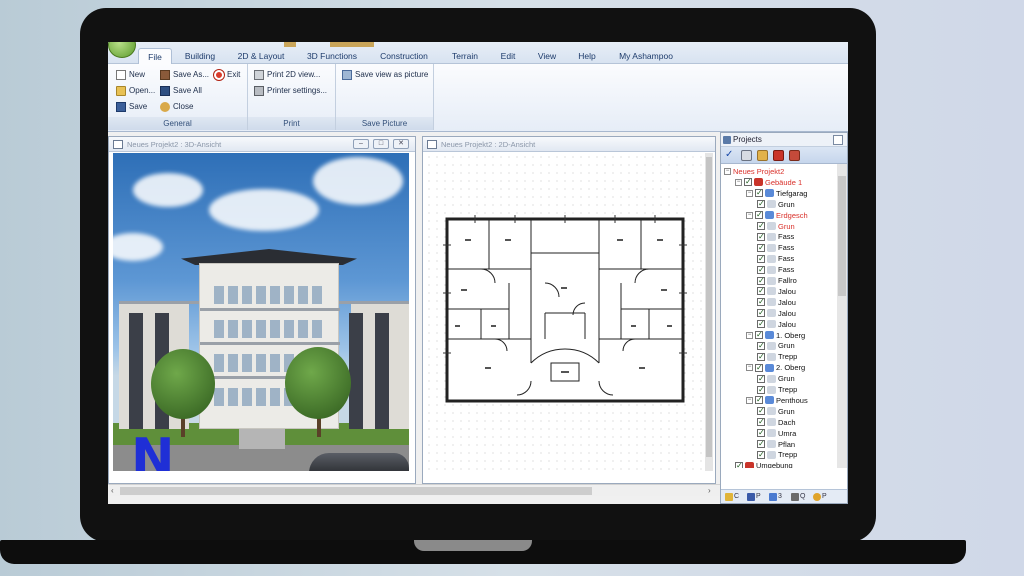 The height and width of the screenshot is (576, 1024). Describe the element at coordinates (768, 182) in the screenshot. I see `tree-item: − Gebäude 1` at that location.